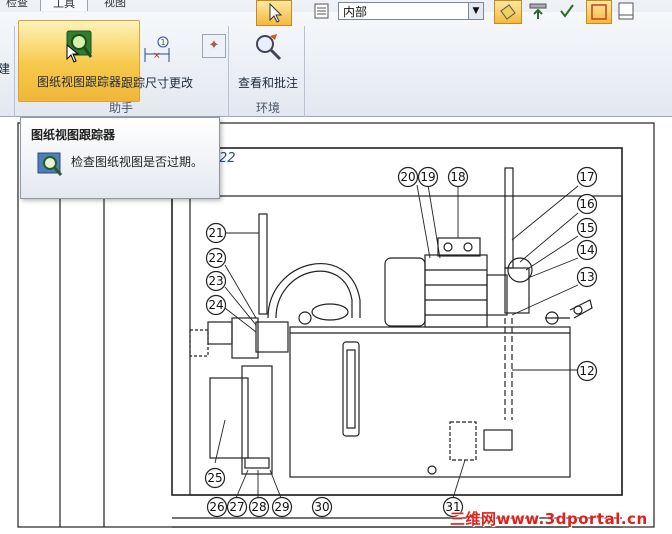  I want to click on dimension-track-icon: 1 ×, so click(157, 52).